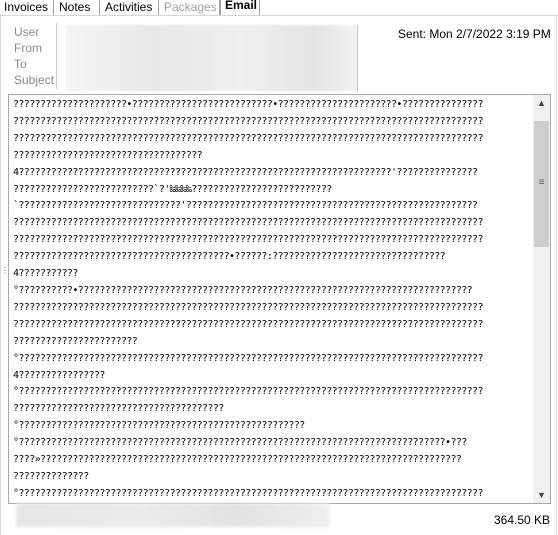 The width and height of the screenshot is (558, 535). Describe the element at coordinates (108, 155) in the screenshot. I see `body-line: ???????????????????????????????????` at that location.